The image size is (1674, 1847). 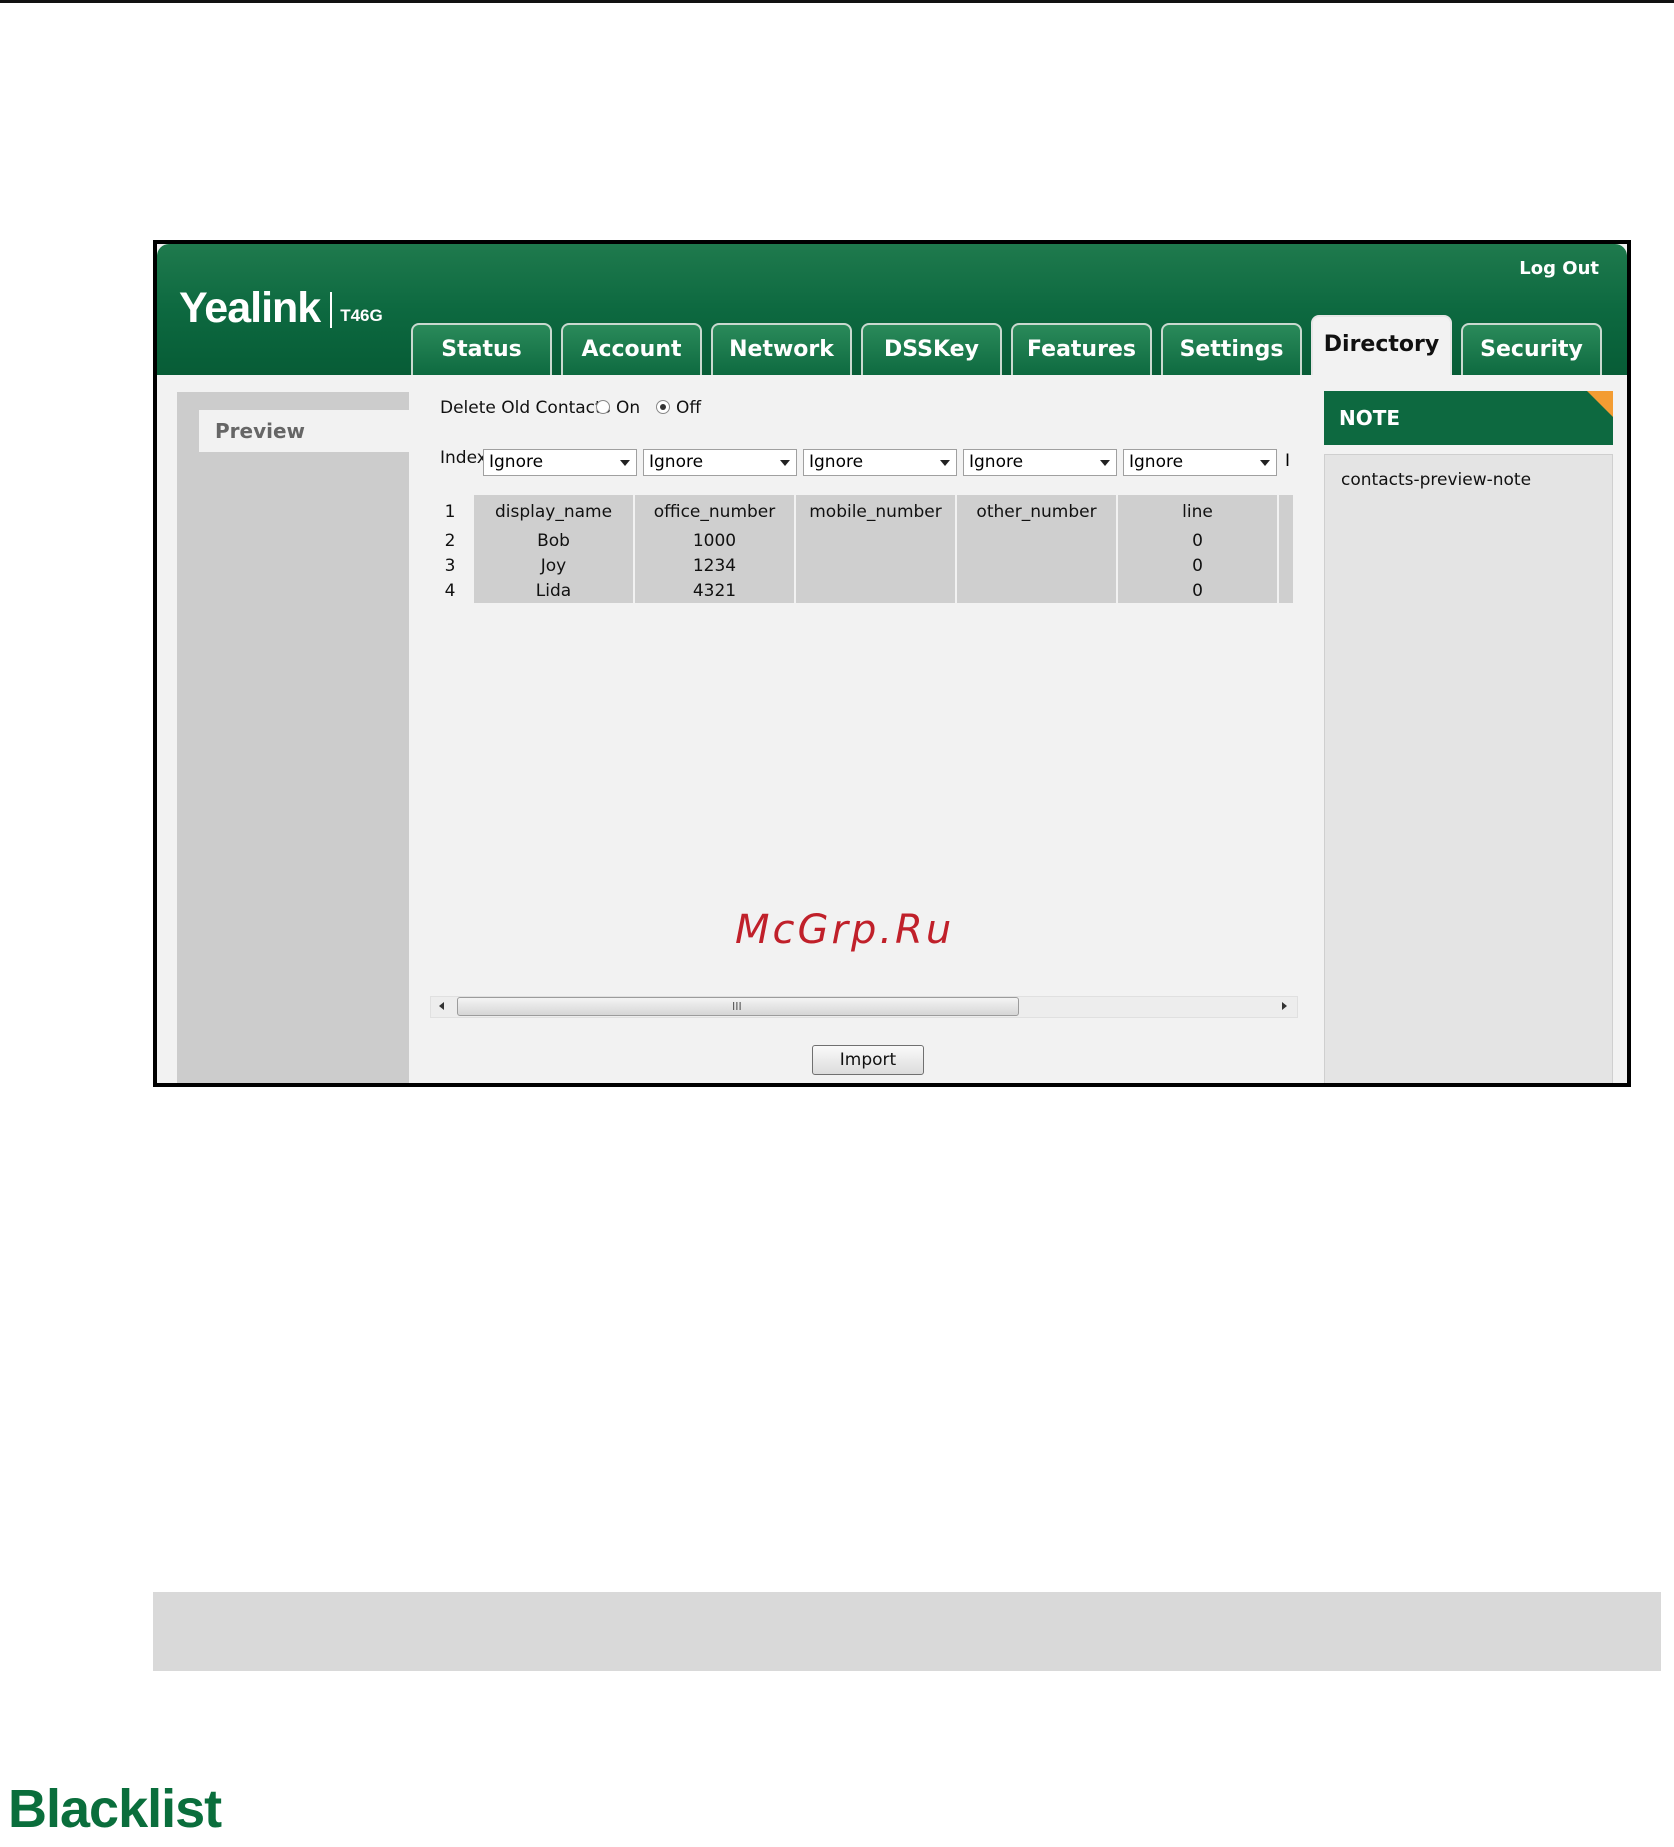 I want to click on table-cell: Bob, so click(x=554, y=540).